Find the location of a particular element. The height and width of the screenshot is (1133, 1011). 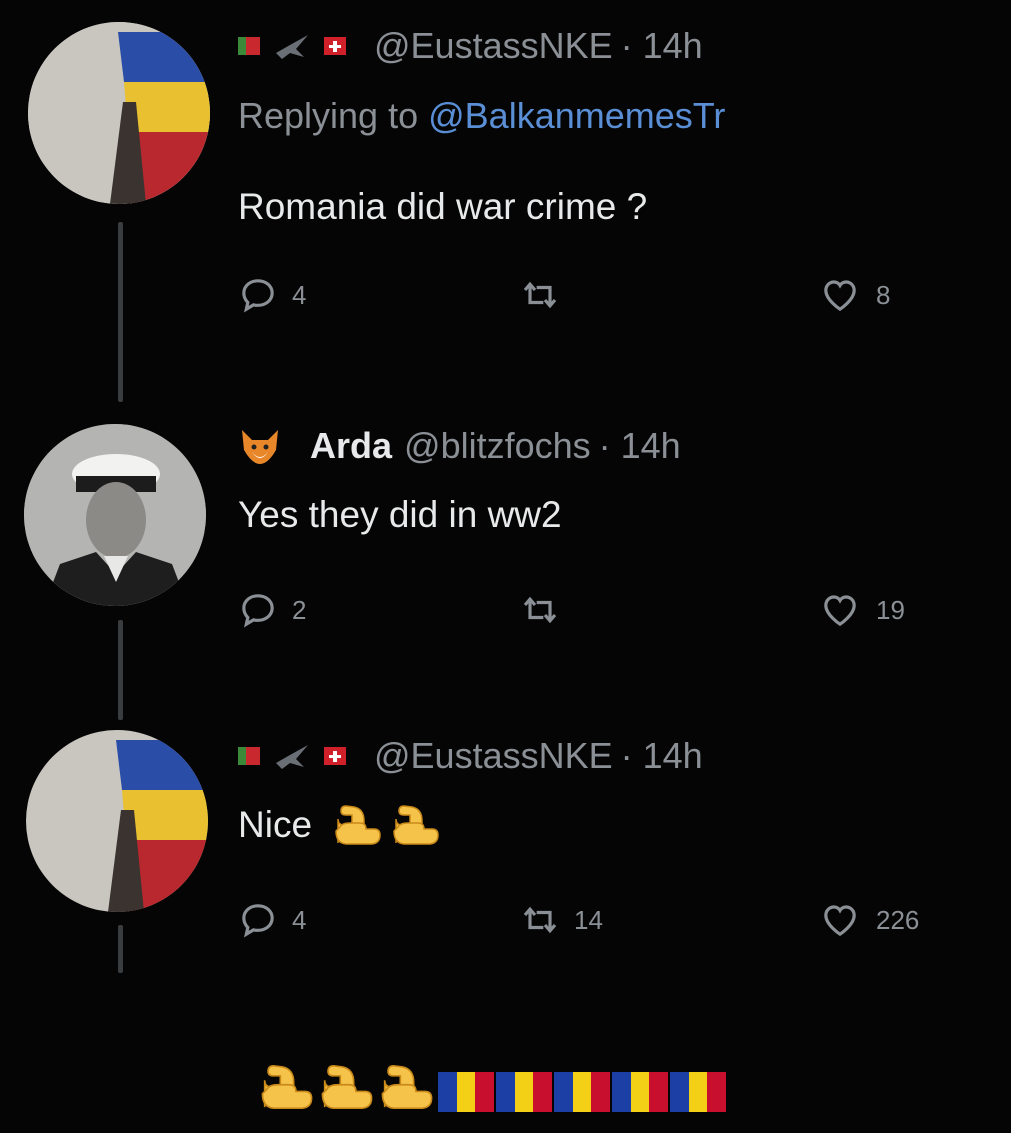

tweet-text-content: Romania did war crime ? is located at coordinates (443, 206).